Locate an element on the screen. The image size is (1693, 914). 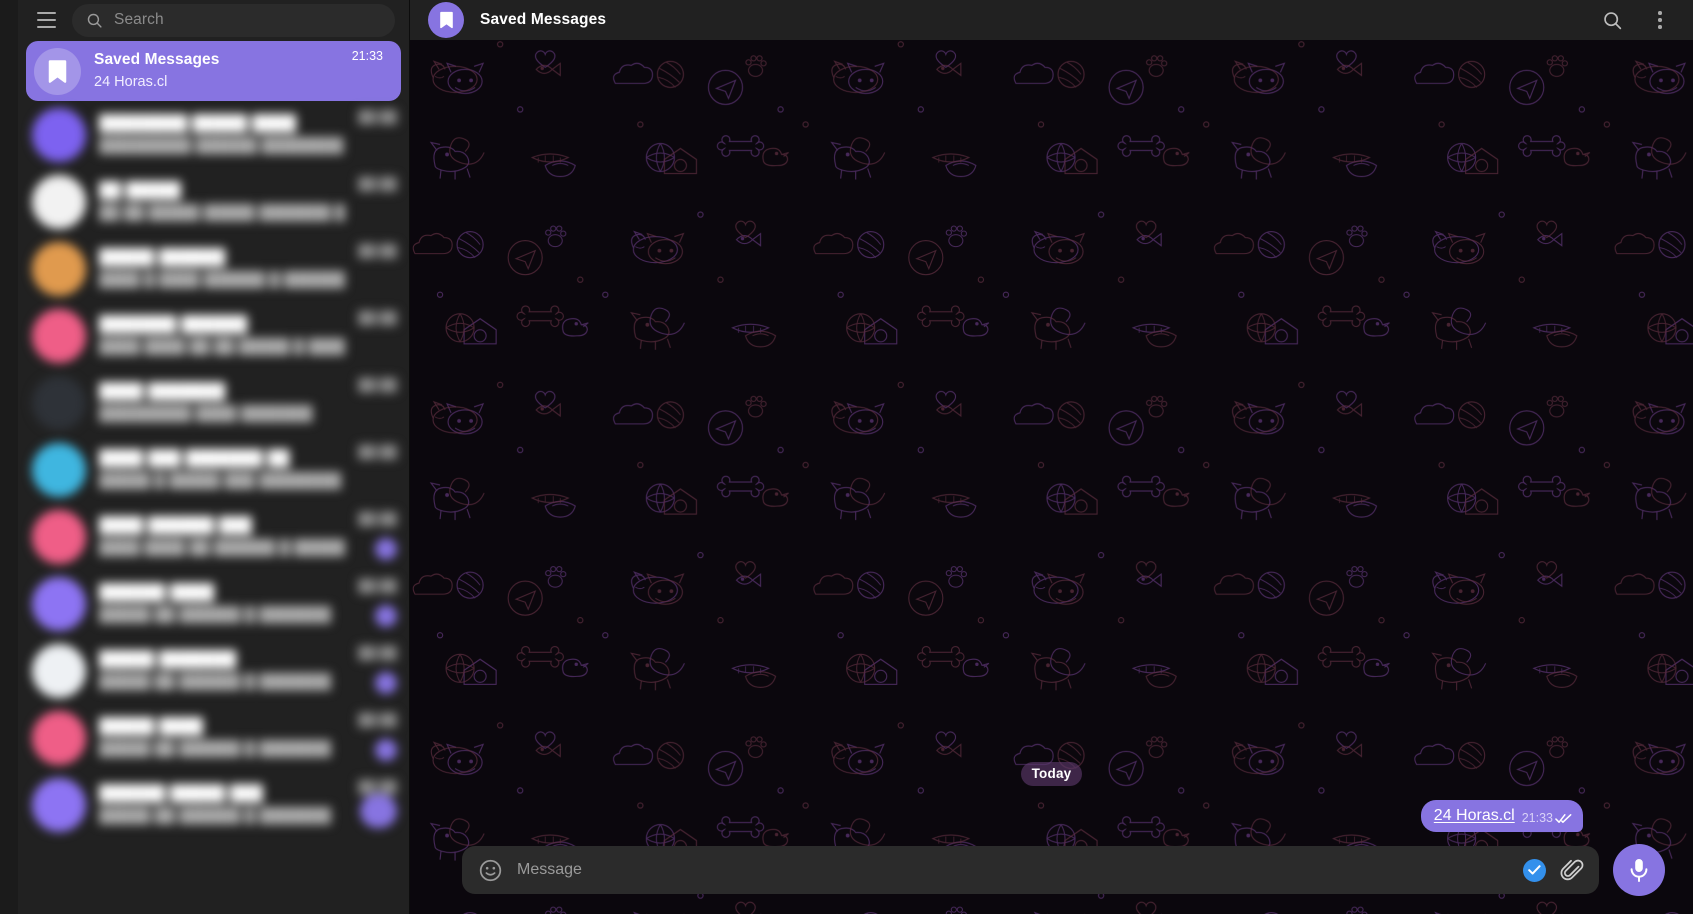
microphone-icon is located at coordinates (1639, 870).